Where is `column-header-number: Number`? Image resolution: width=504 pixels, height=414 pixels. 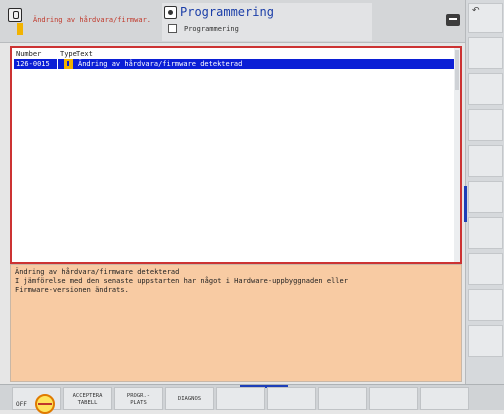
column-header-number: Number is located at coordinates (29, 54).